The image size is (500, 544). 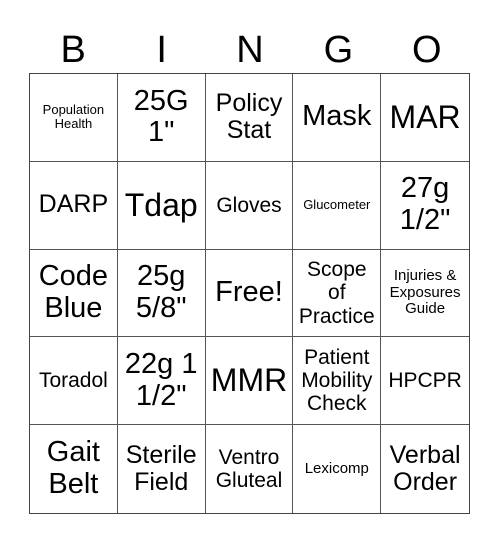 I want to click on bingo-cell-label: Free!, so click(x=249, y=292).